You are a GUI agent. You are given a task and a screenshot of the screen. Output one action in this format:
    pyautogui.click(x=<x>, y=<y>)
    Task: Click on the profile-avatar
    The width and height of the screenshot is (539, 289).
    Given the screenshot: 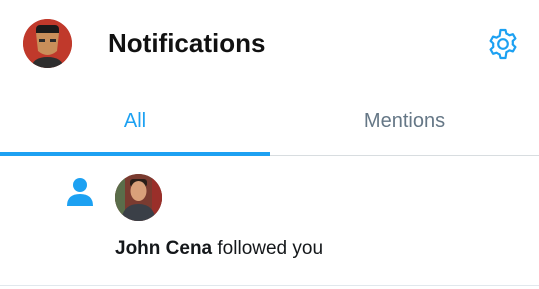 What is the action you would take?
    pyautogui.click(x=47, y=43)
    